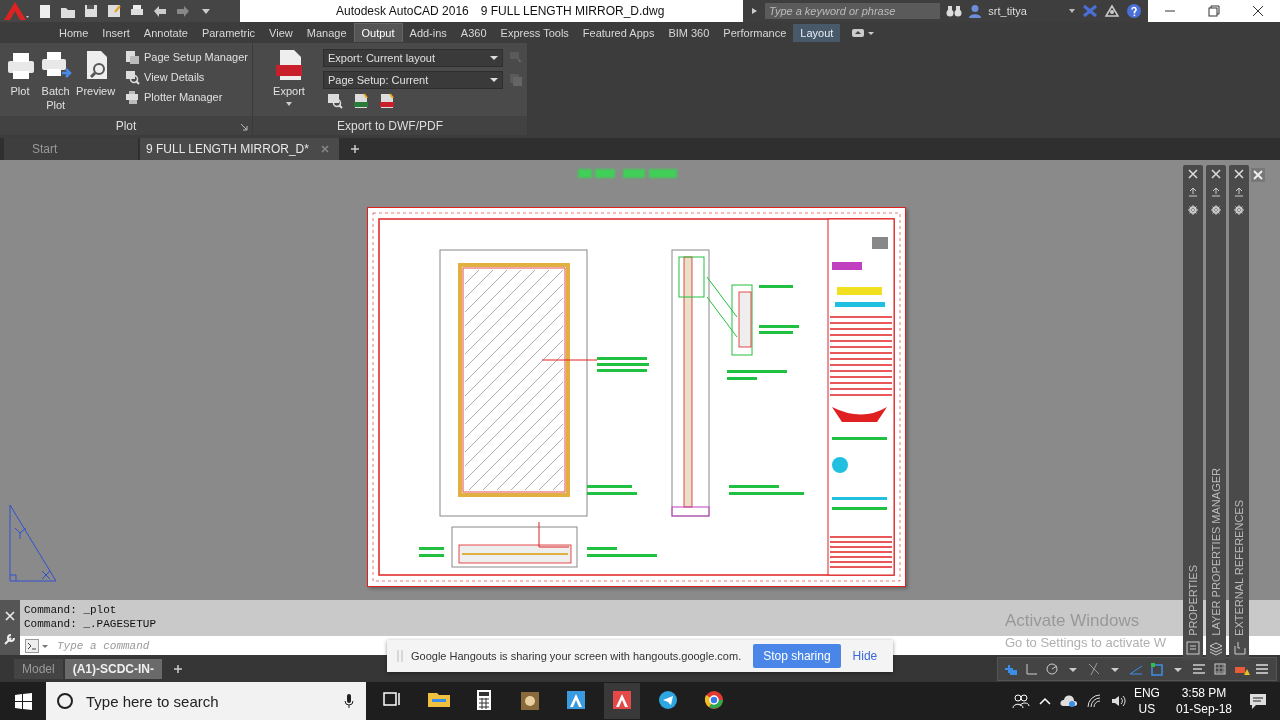 The image size is (1280, 720). What do you see at coordinates (90, 624) in the screenshot?
I see `command-history-line: Command: _.PAGESETUP` at bounding box center [90, 624].